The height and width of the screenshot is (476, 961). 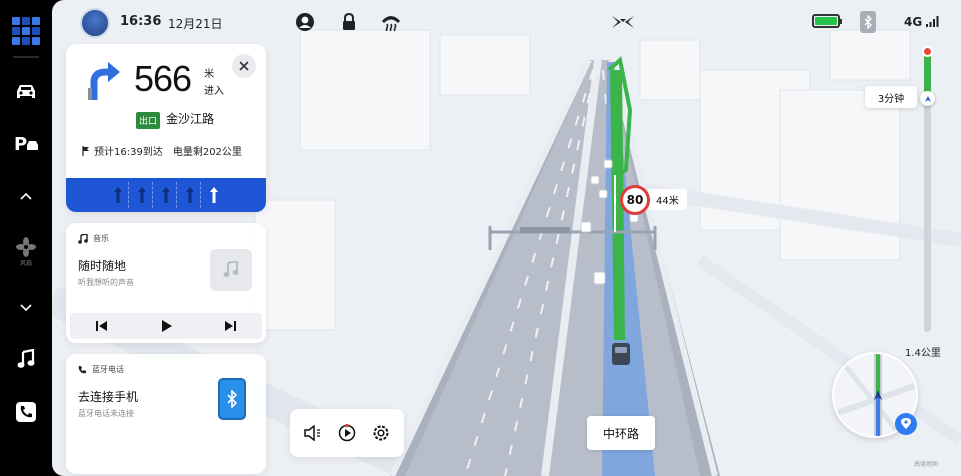 What do you see at coordinates (927, 51) in the screenshot?
I see `destination-marker` at bounding box center [927, 51].